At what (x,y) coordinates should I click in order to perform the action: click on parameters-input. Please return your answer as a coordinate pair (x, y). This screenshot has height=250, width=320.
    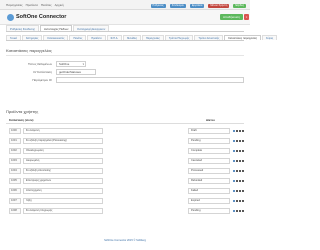
    Looking at the image, I should click on (150, 80).